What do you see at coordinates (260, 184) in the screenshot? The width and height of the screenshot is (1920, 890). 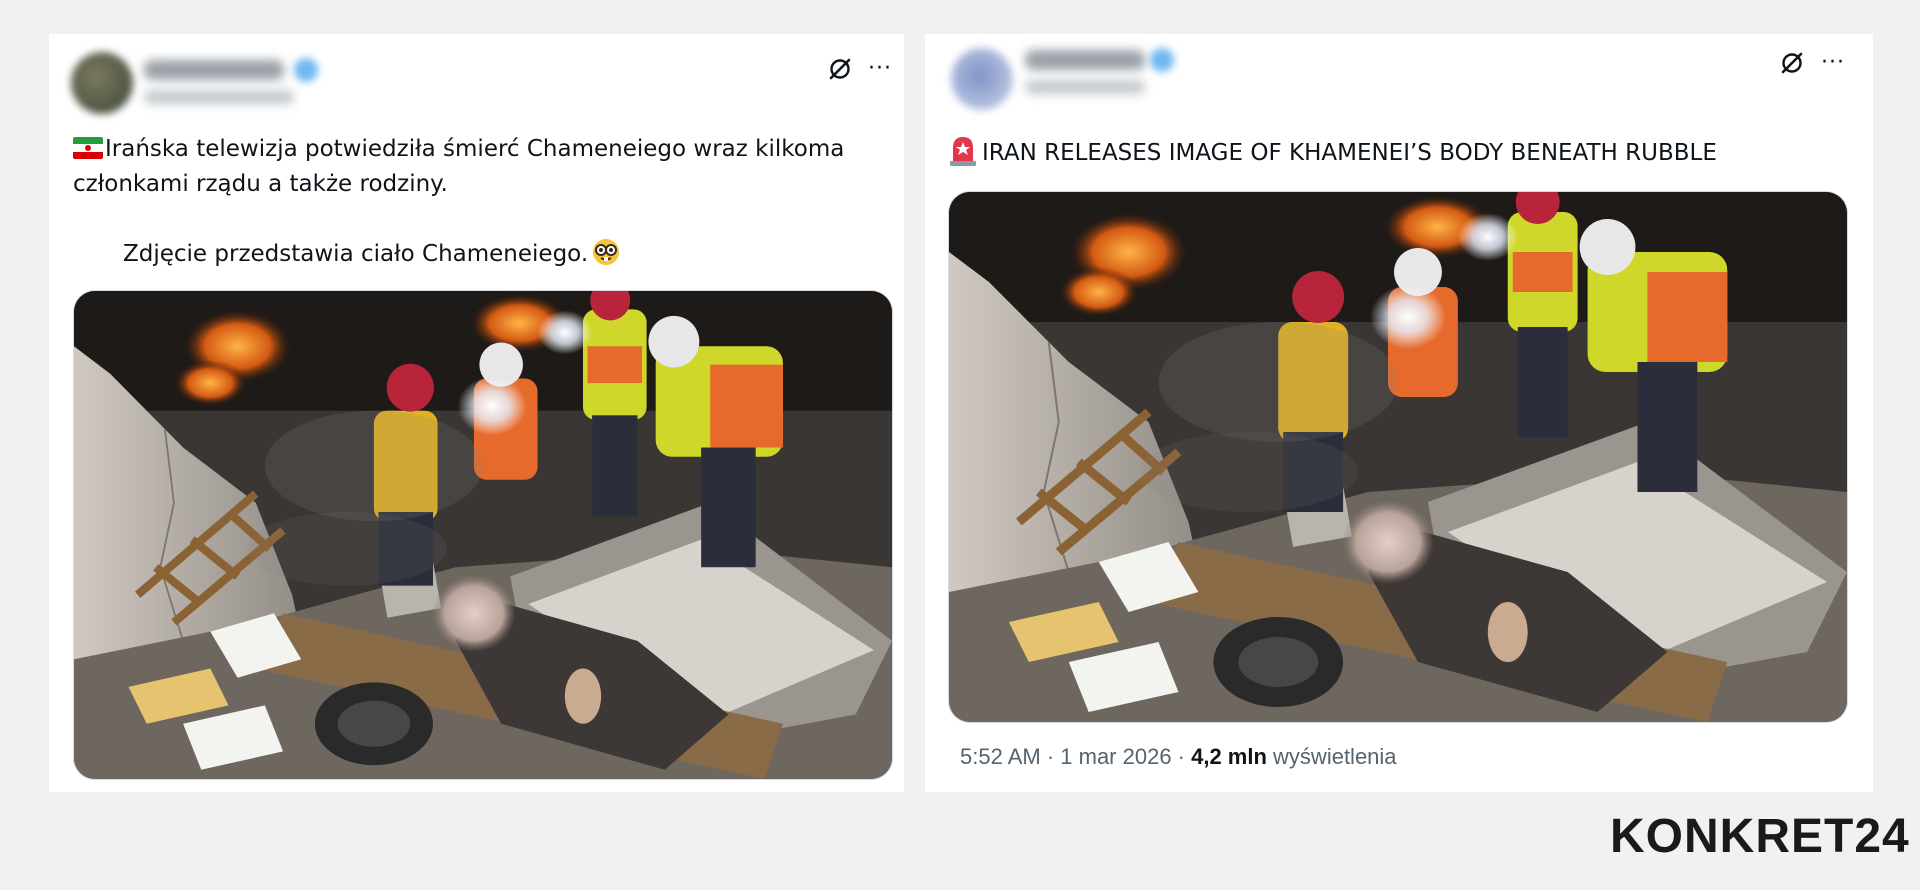 I see `post-text-line-2: członkami rządu a także rodziny.` at bounding box center [260, 184].